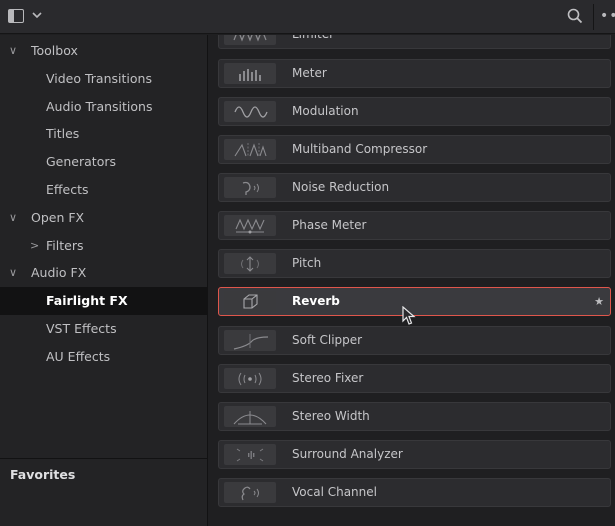 The width and height of the screenshot is (615, 526). I want to click on divider, so click(104, 458).